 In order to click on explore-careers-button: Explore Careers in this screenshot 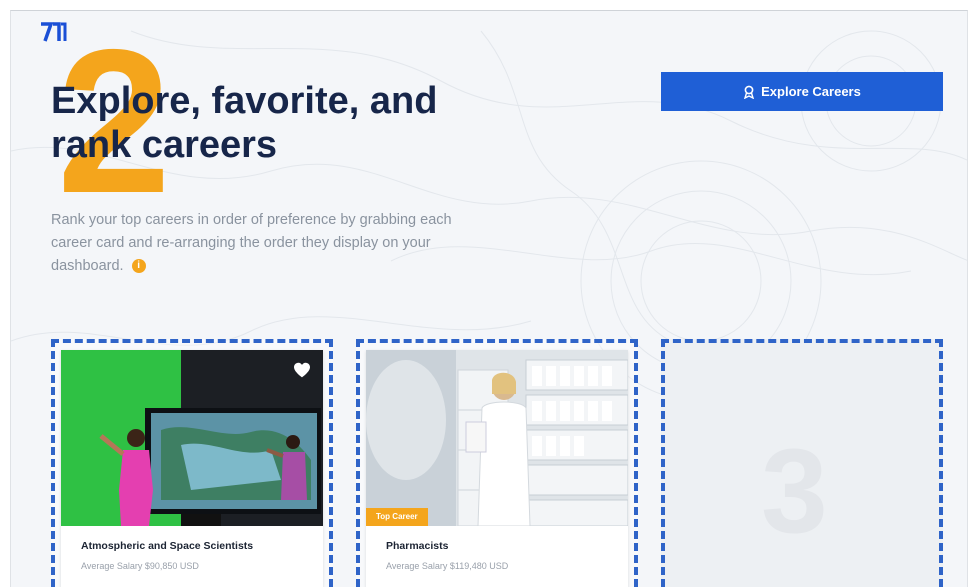, I will do `click(802, 91)`.